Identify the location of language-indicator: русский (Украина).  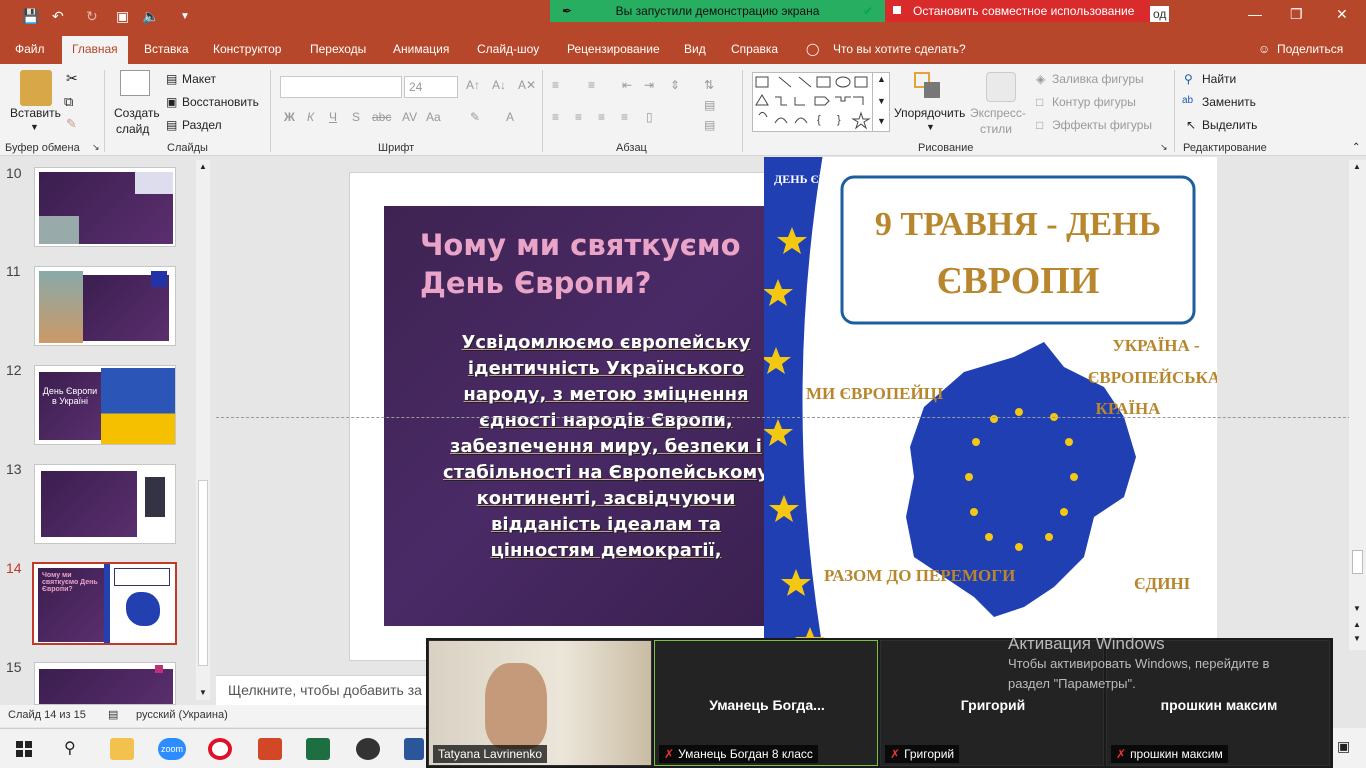
(182, 715).